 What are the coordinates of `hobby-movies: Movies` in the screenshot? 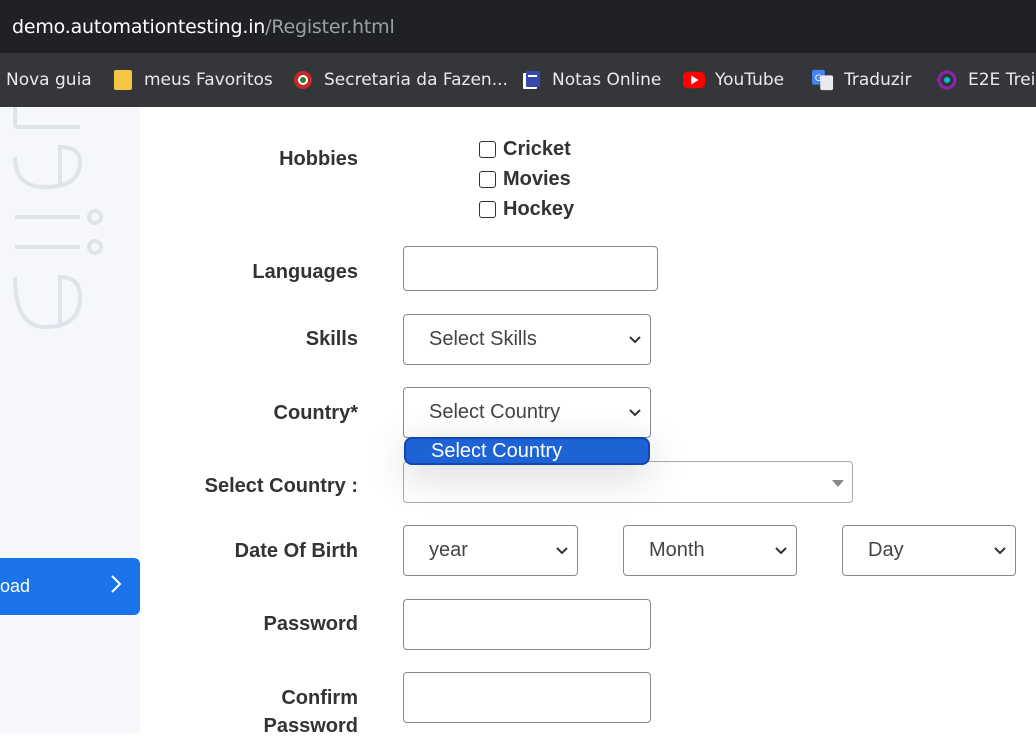 It's located at (525, 179).